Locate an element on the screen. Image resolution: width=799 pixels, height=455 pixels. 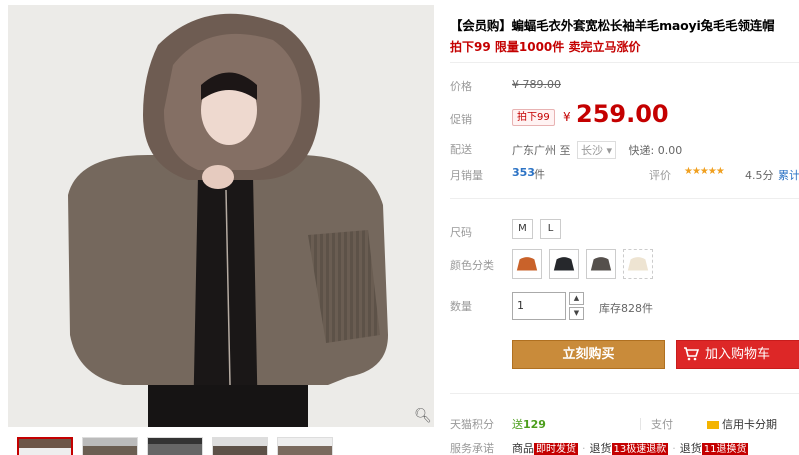
size-option-l: L is located at coordinates (550, 229).